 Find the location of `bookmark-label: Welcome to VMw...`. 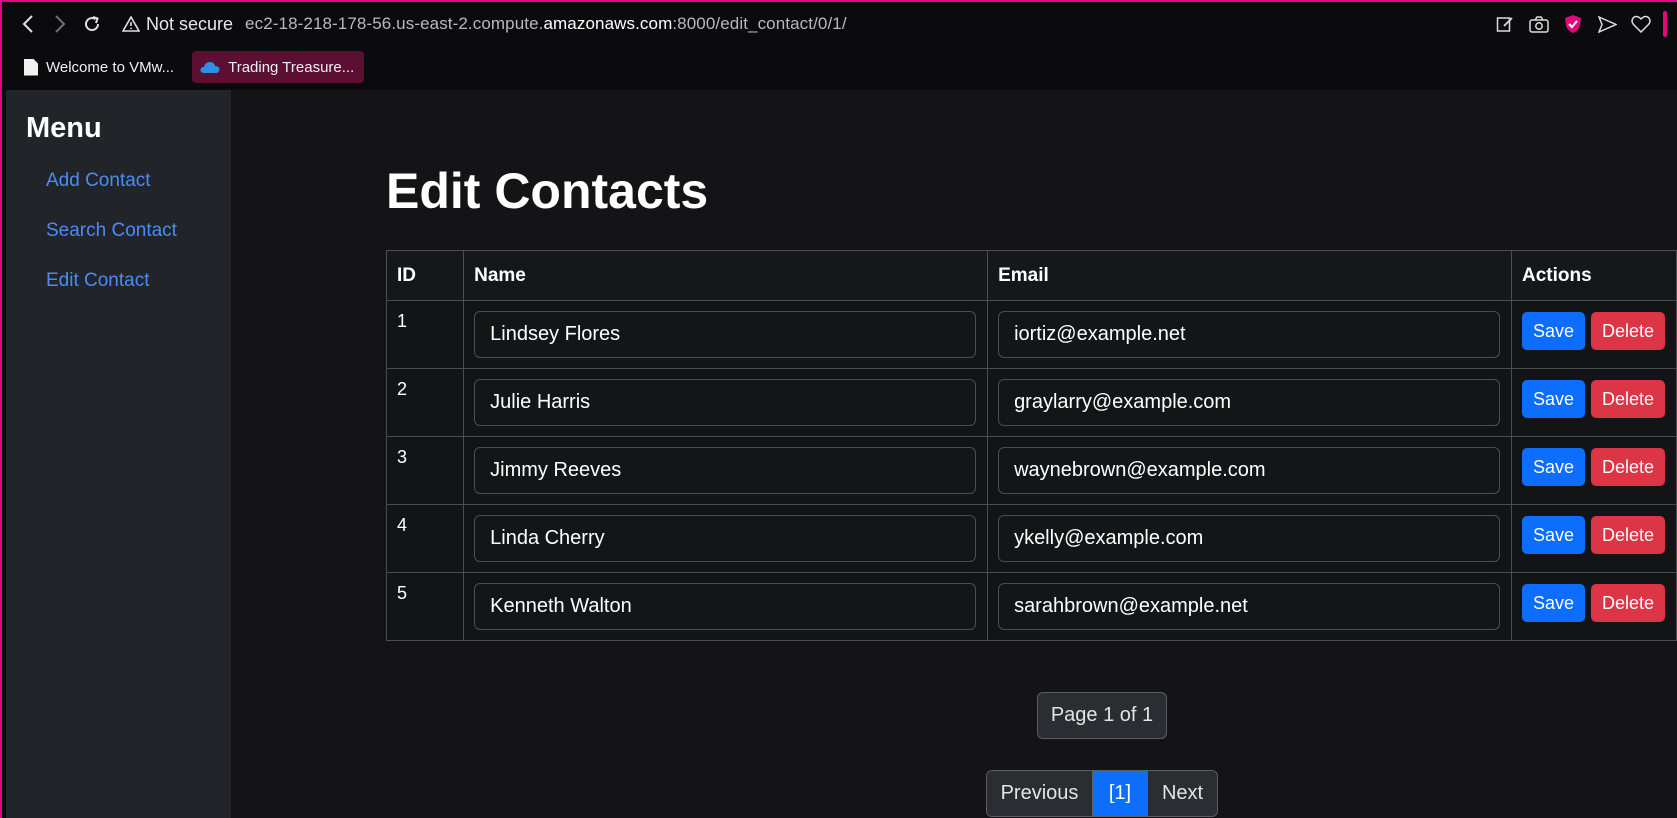

bookmark-label: Welcome to VMw... is located at coordinates (110, 67).